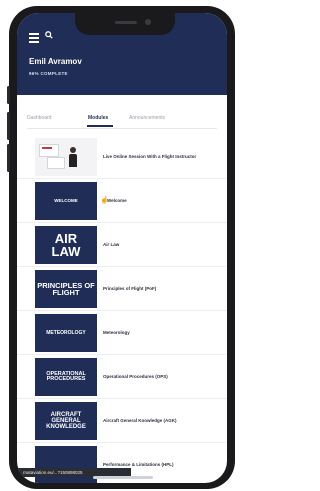  What do you see at coordinates (66, 245) in the screenshot?
I see `module-thumbnail: AIR LAW` at bounding box center [66, 245].